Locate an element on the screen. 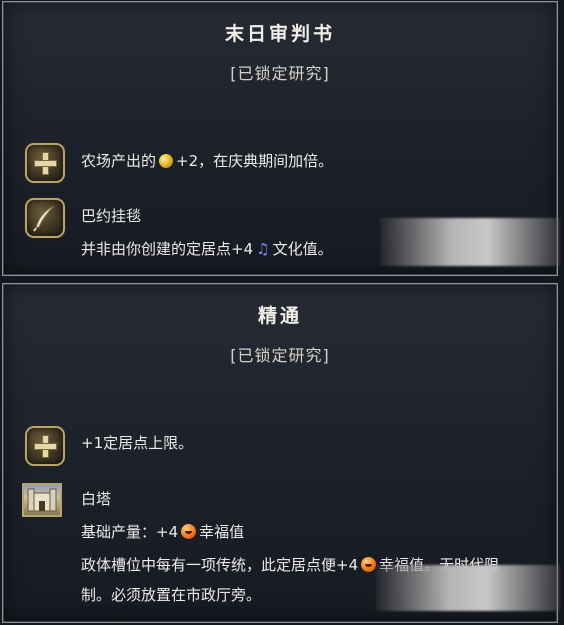 This screenshot has width=564, height=625. gold-coin-icon is located at coordinates (166, 160).